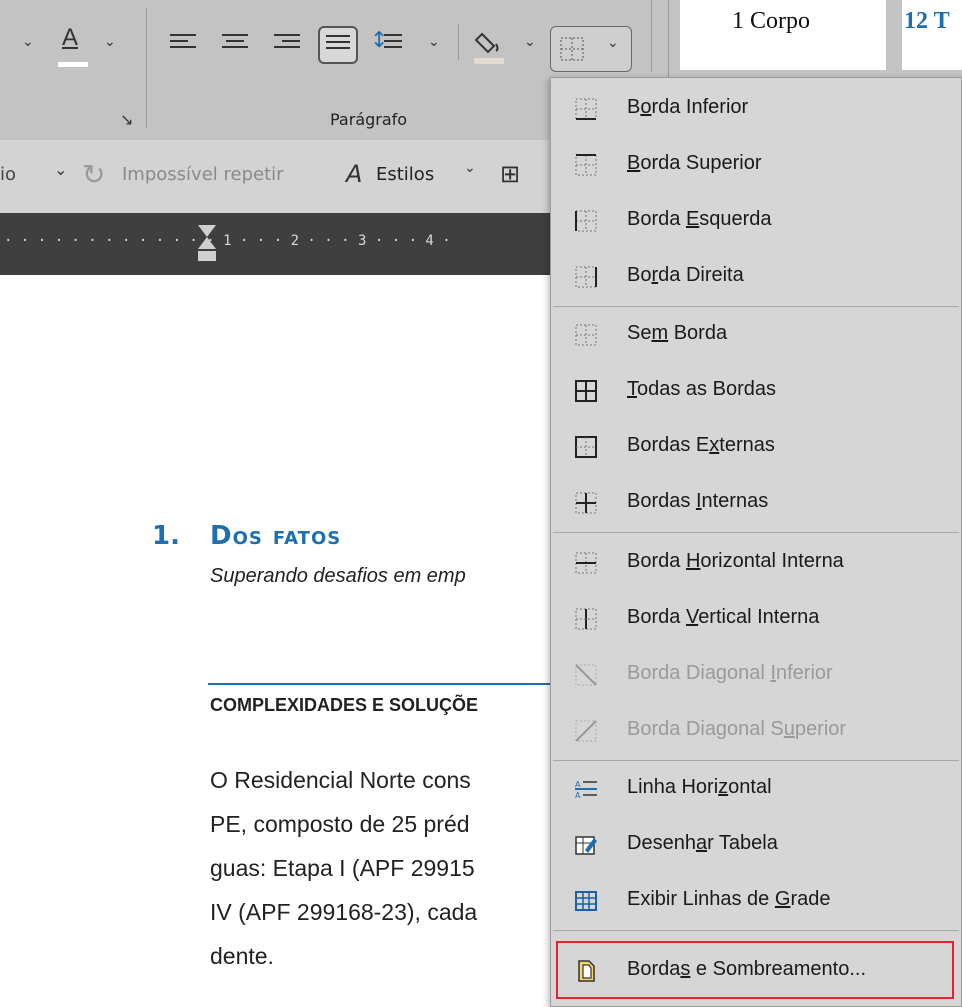 Image resolution: width=962 pixels, height=1007 pixels. What do you see at coordinates (405, 174) in the screenshot?
I see `styles-label: Estilos` at bounding box center [405, 174].